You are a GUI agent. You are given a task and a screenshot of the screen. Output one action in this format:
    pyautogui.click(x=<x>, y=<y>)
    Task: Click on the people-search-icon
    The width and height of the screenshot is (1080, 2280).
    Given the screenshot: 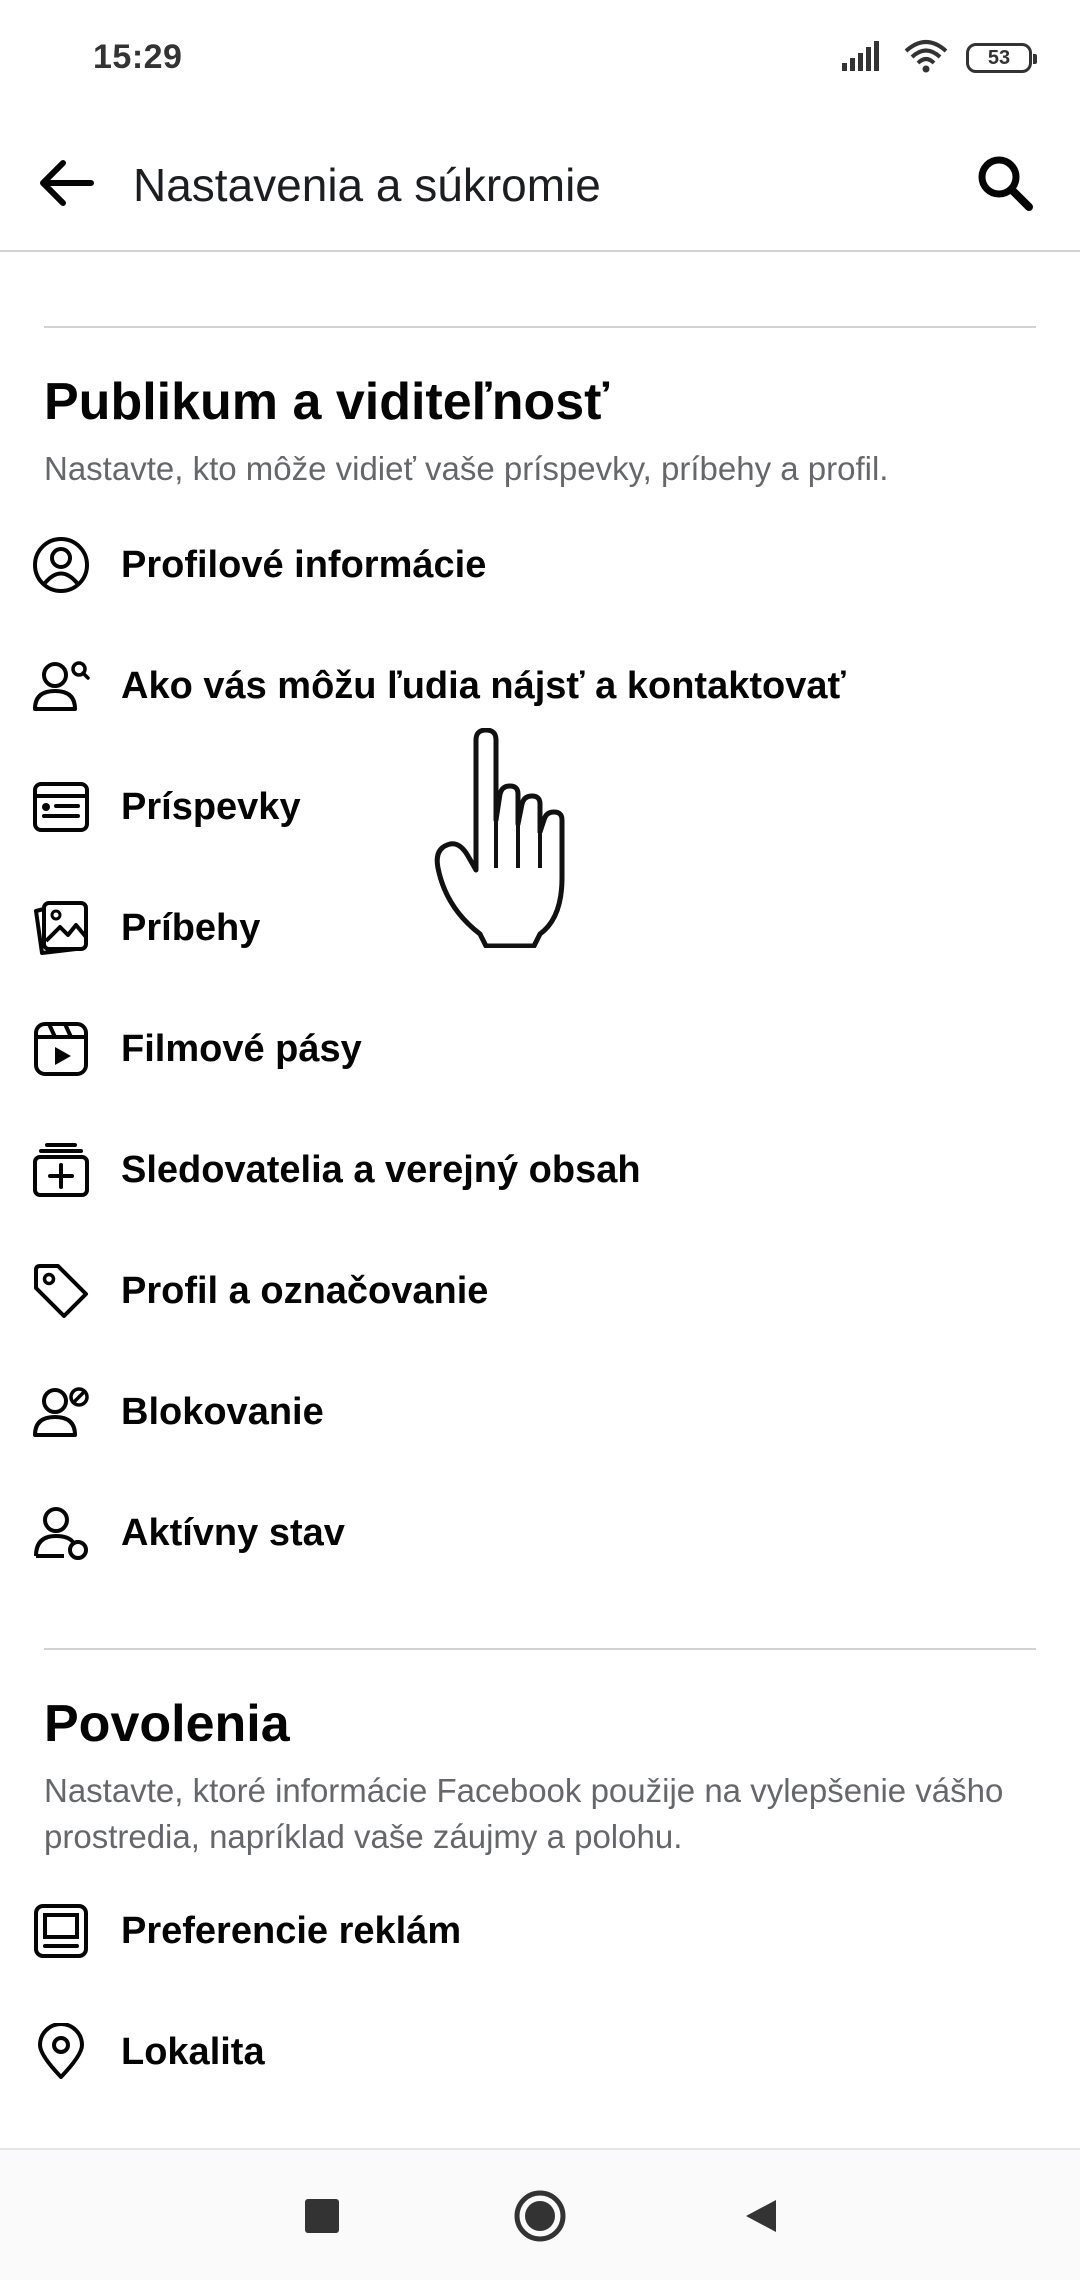 What is the action you would take?
    pyautogui.click(x=61, y=686)
    